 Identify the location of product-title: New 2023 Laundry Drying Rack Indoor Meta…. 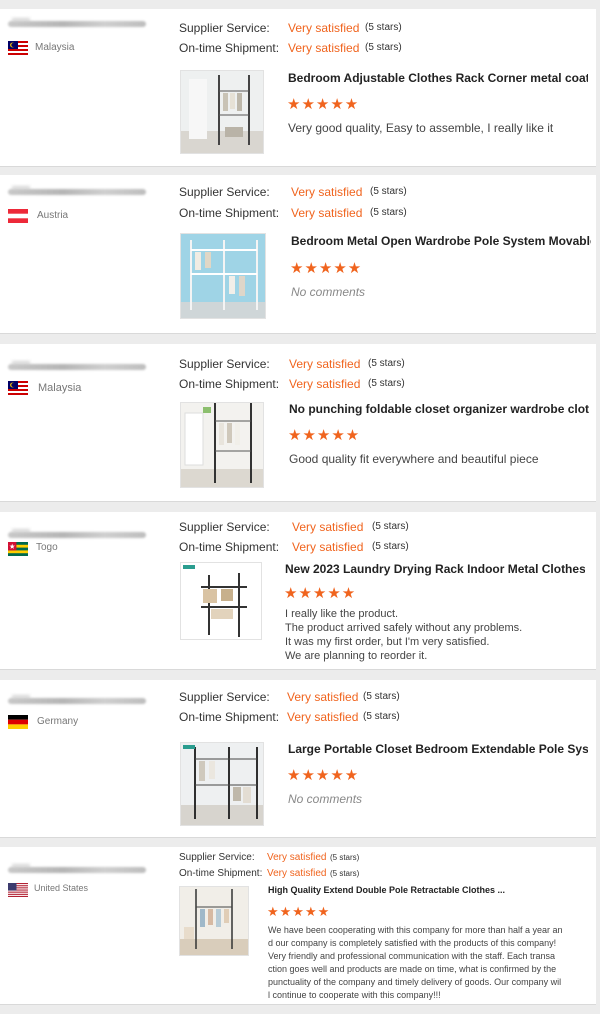
(435, 569).